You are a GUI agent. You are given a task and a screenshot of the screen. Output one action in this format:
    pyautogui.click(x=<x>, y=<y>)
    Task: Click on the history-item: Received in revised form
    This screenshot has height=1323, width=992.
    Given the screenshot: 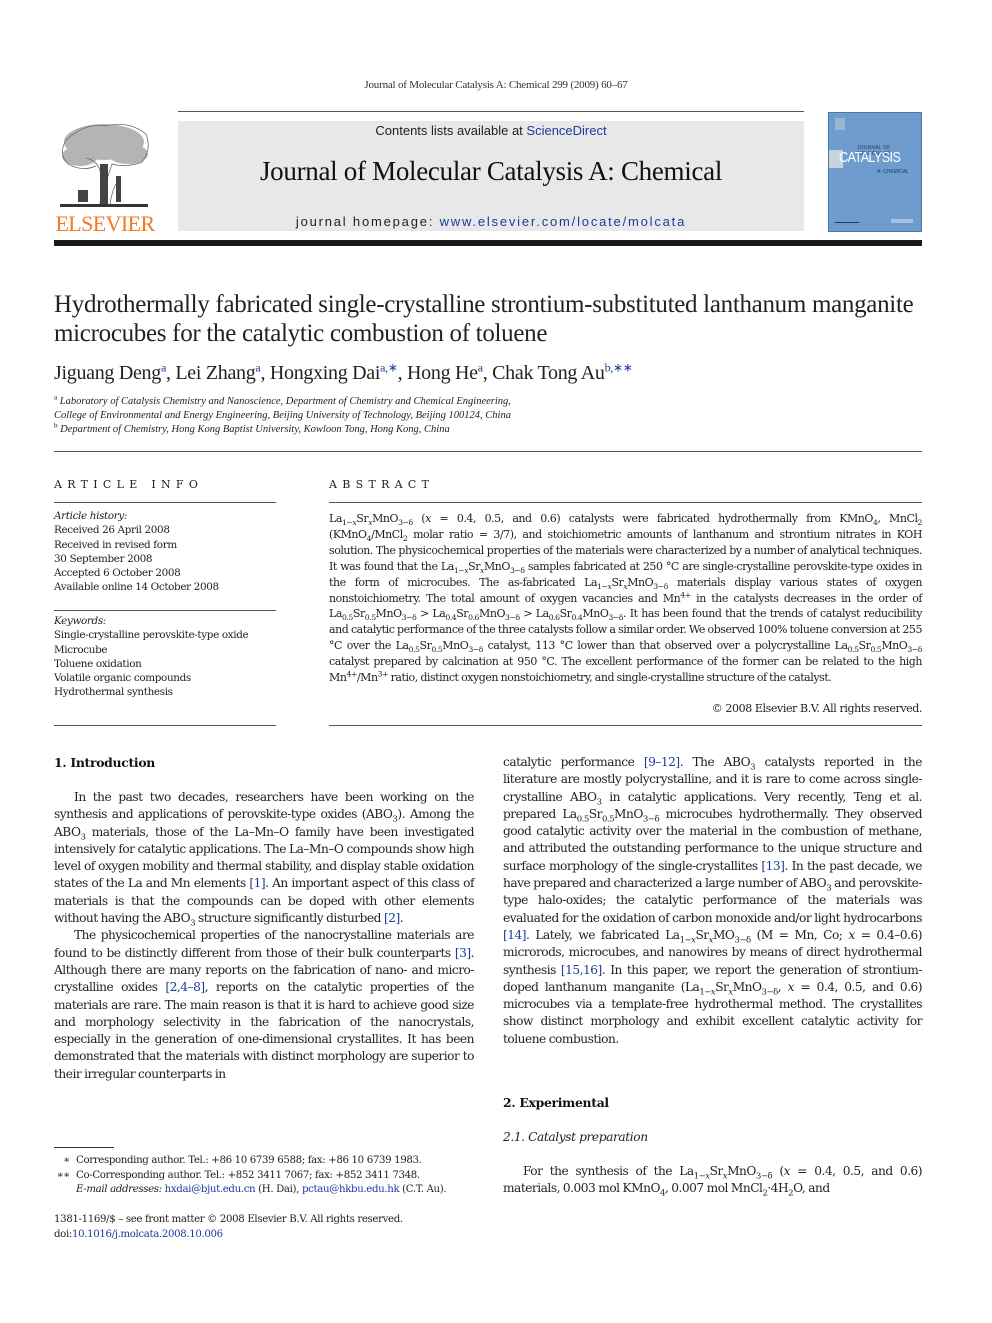 What is the action you would take?
    pyautogui.click(x=115, y=544)
    